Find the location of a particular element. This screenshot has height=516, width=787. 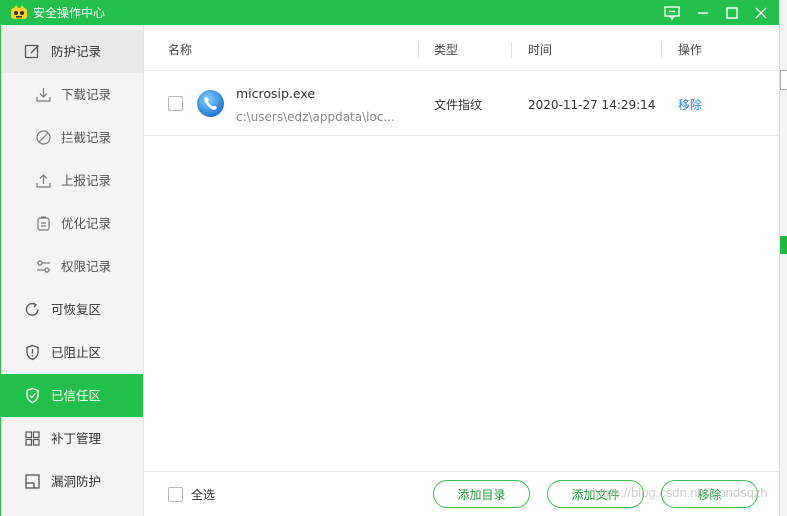

window-title: 安全操作中心 is located at coordinates (69, 13).